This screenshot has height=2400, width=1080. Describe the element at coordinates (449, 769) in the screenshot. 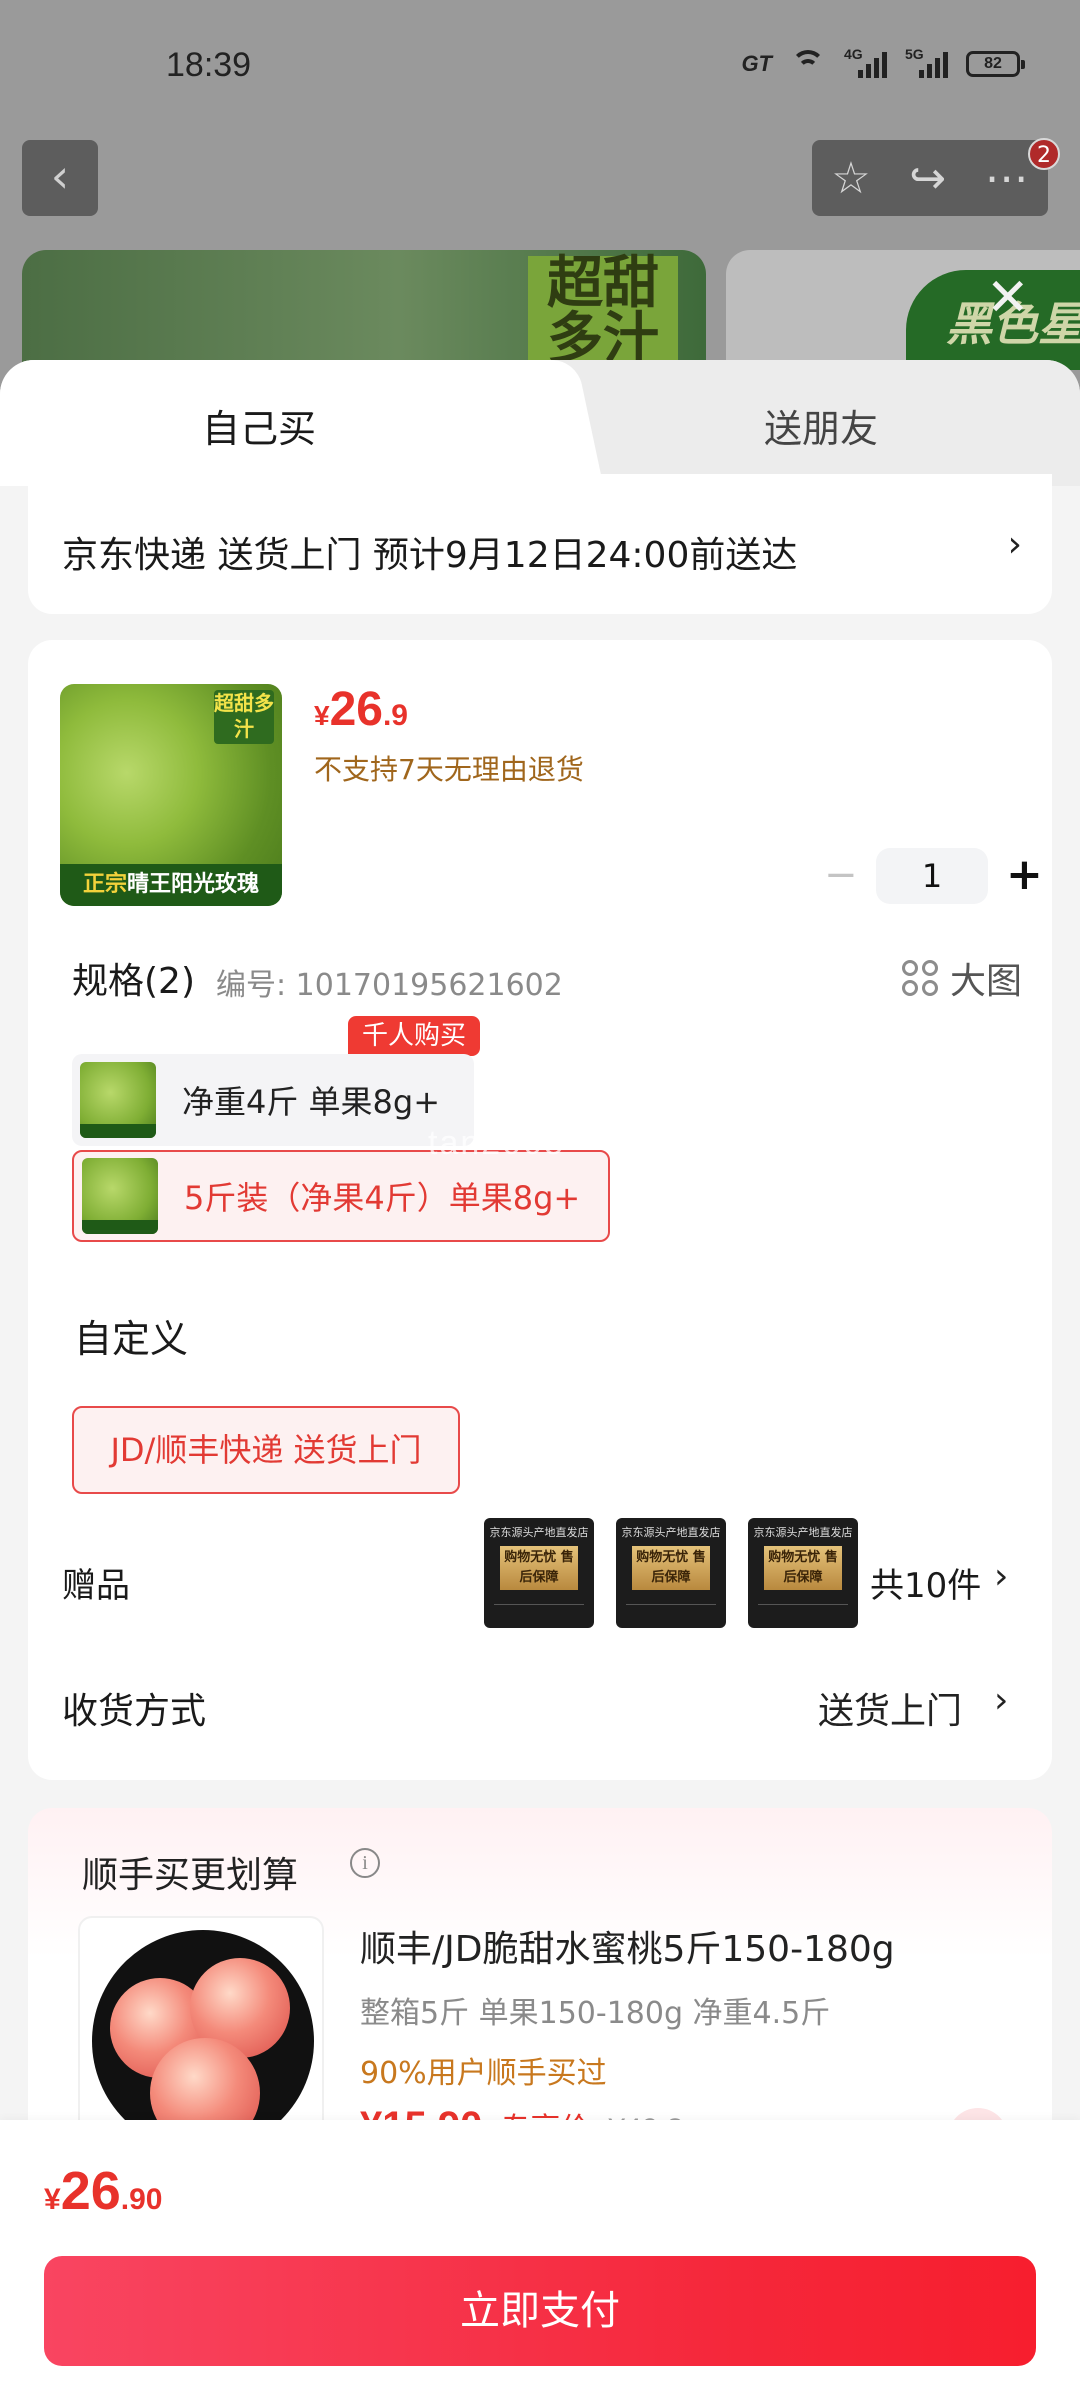

I see `no-return-notice: 不支持7天无理由退货` at that location.